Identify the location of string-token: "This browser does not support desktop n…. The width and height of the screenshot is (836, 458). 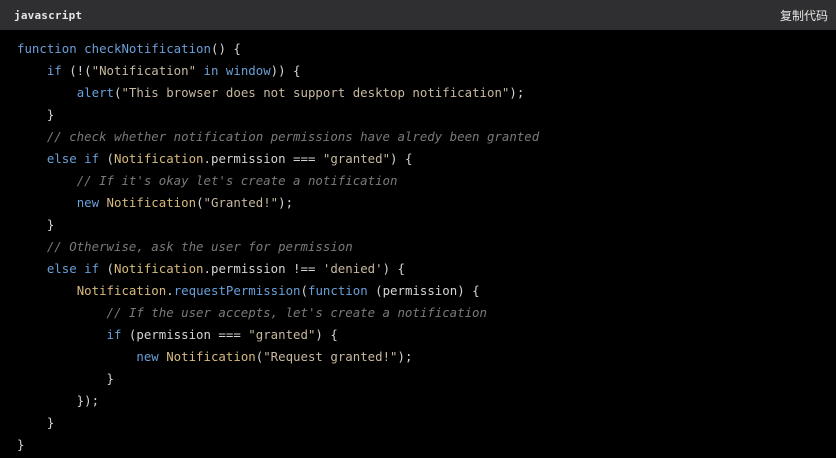
(315, 92).